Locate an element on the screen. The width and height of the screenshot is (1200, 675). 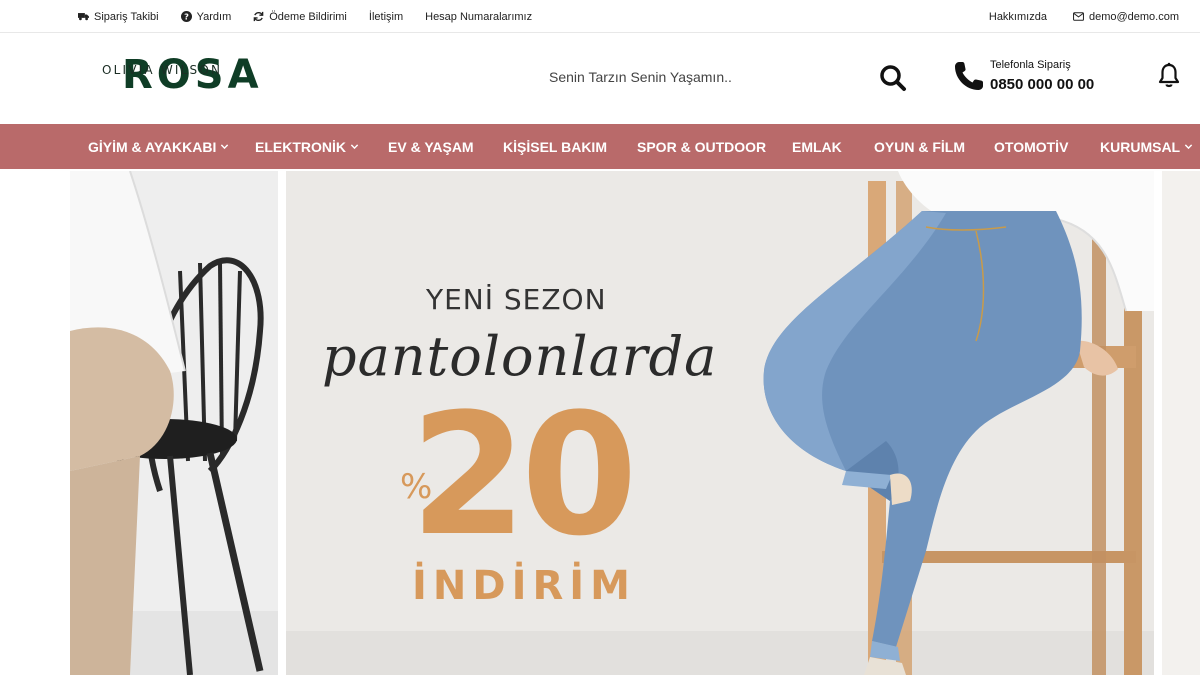
contact-label: İletişim is located at coordinates (386, 16).